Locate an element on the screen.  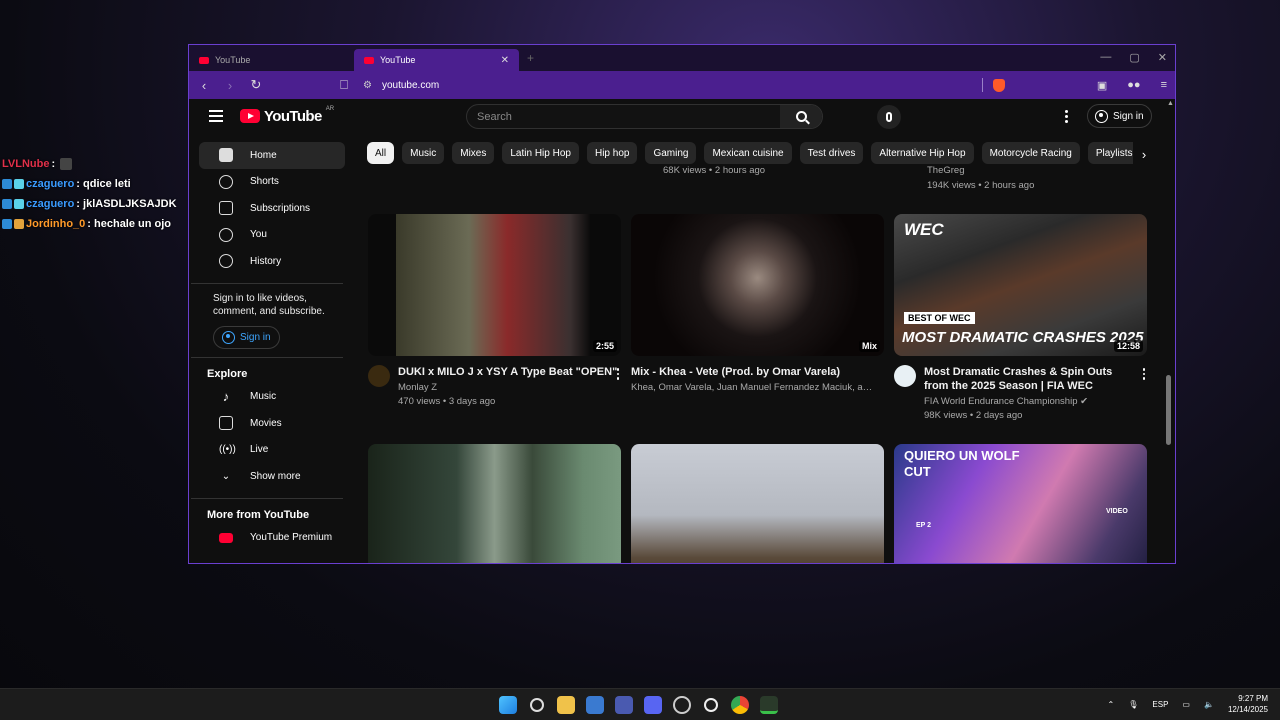
chip-mixes: Mixes is located at coordinates (473, 153).